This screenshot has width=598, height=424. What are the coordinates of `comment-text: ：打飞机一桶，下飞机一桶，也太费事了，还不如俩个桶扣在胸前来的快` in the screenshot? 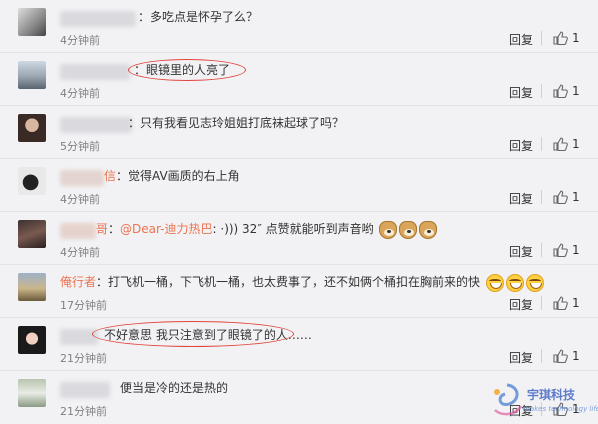 It's located at (288, 282).